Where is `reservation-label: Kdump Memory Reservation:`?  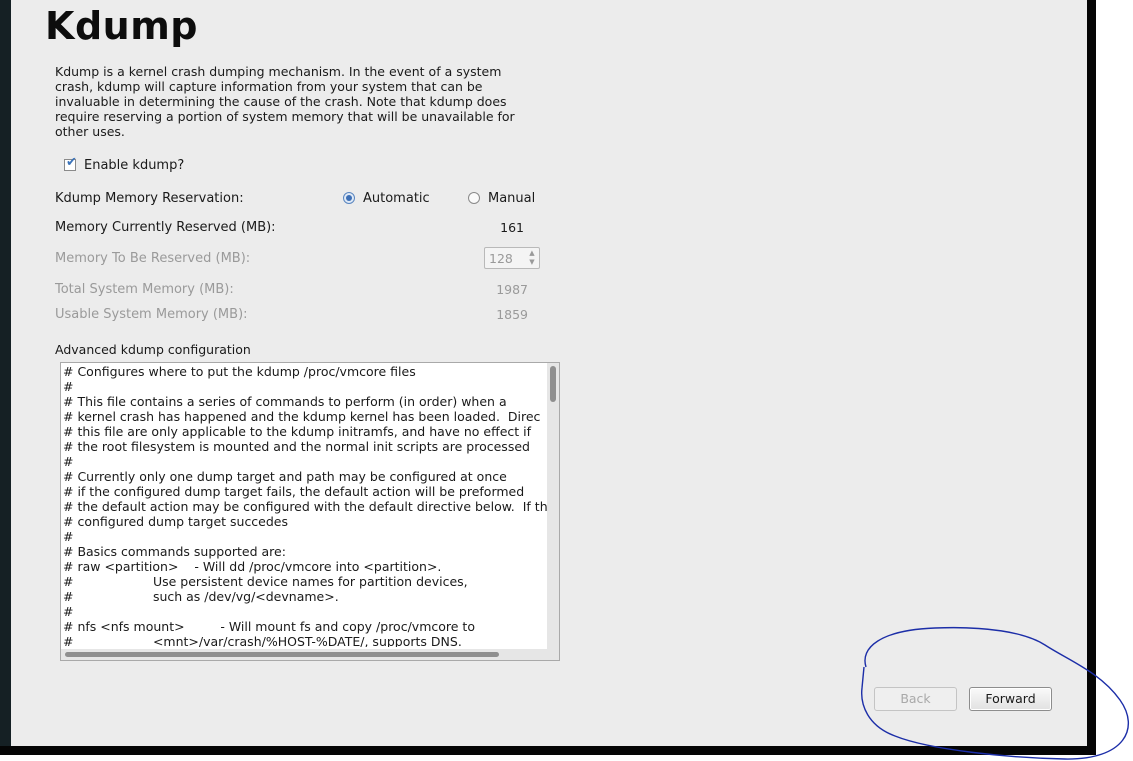 reservation-label: Kdump Memory Reservation: is located at coordinates (149, 198).